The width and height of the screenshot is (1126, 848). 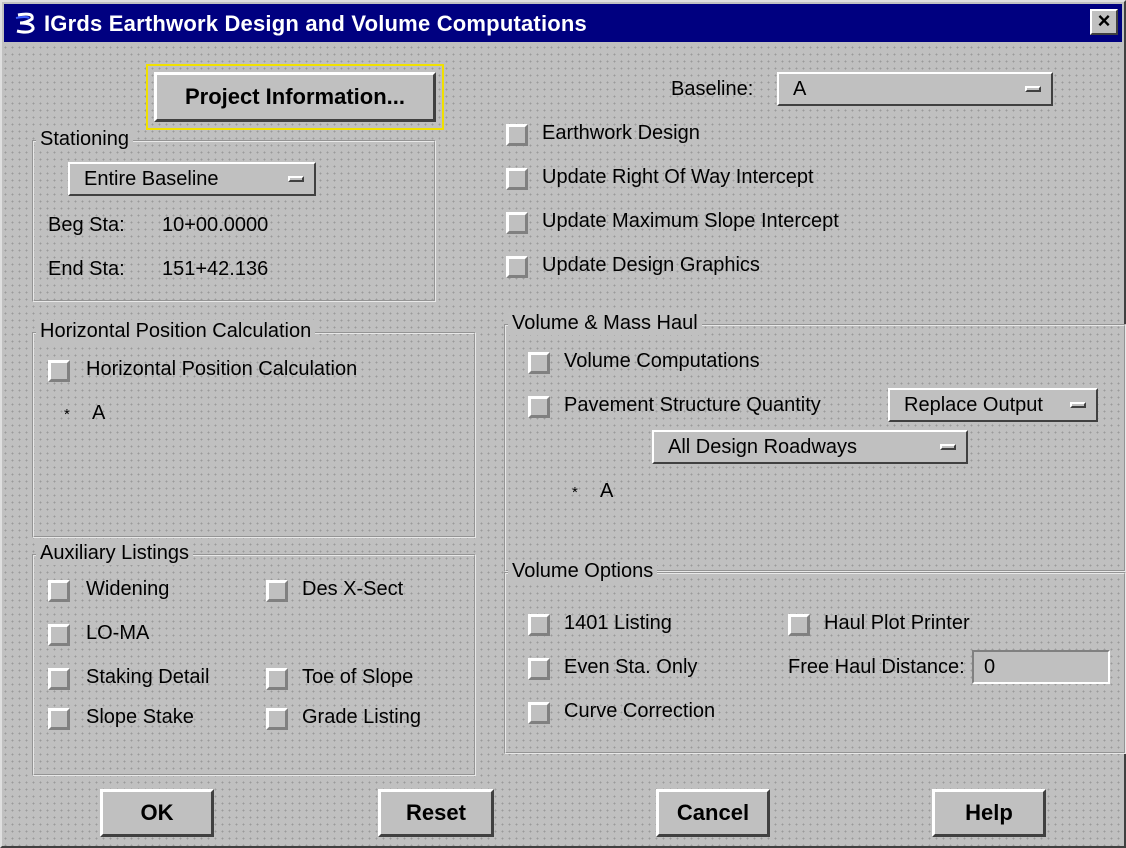 What do you see at coordinates (148, 677) in the screenshot?
I see `staking-detail-label: Staking Detail` at bounding box center [148, 677].